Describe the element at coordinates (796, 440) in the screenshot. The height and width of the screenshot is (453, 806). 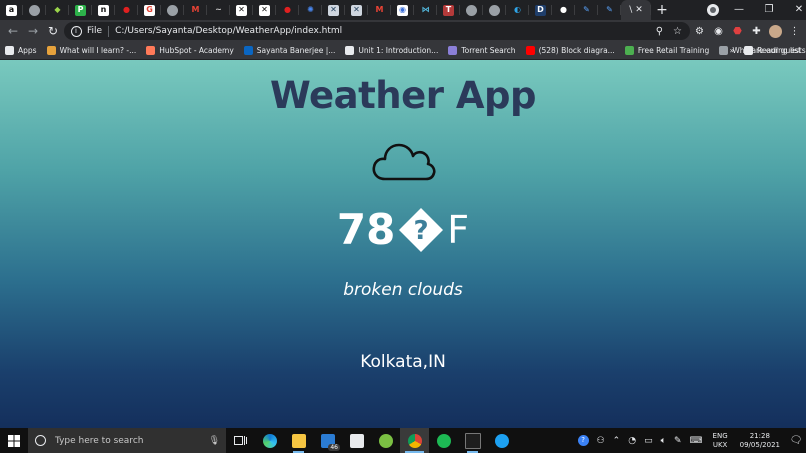
I see `notifications-button: 🗨︎` at that location.